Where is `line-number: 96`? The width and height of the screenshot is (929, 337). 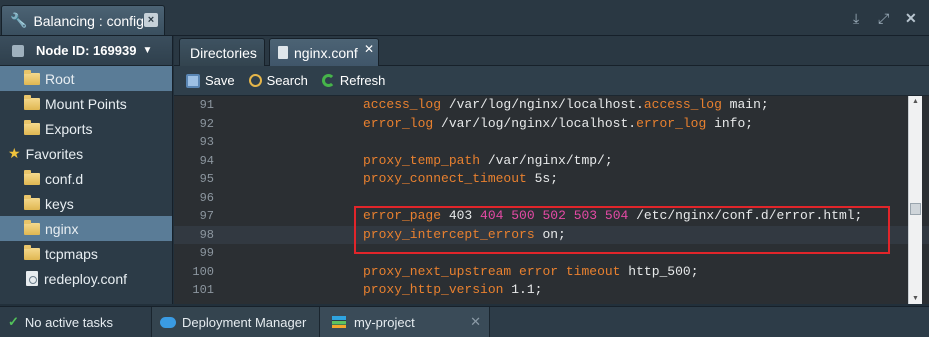 line-number: 96 is located at coordinates (206, 197).